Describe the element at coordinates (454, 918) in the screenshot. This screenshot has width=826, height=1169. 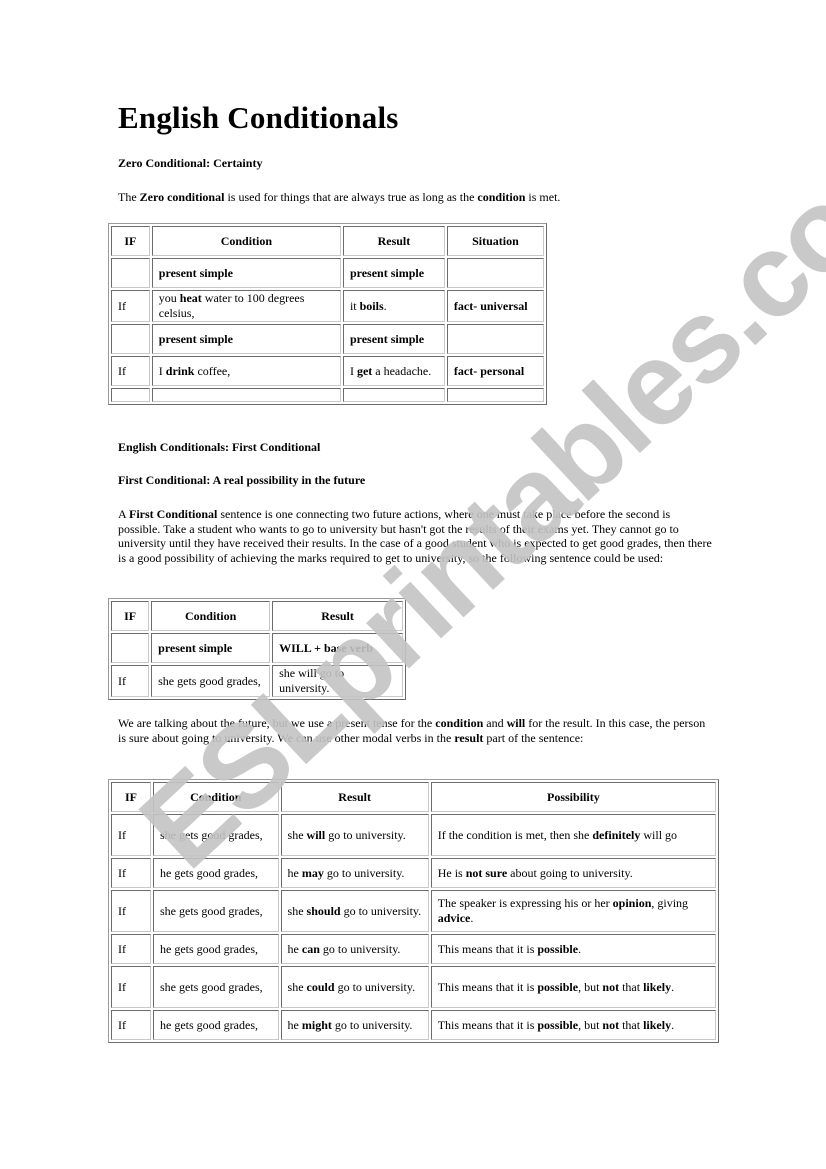
I see `bold-text: advice` at that location.